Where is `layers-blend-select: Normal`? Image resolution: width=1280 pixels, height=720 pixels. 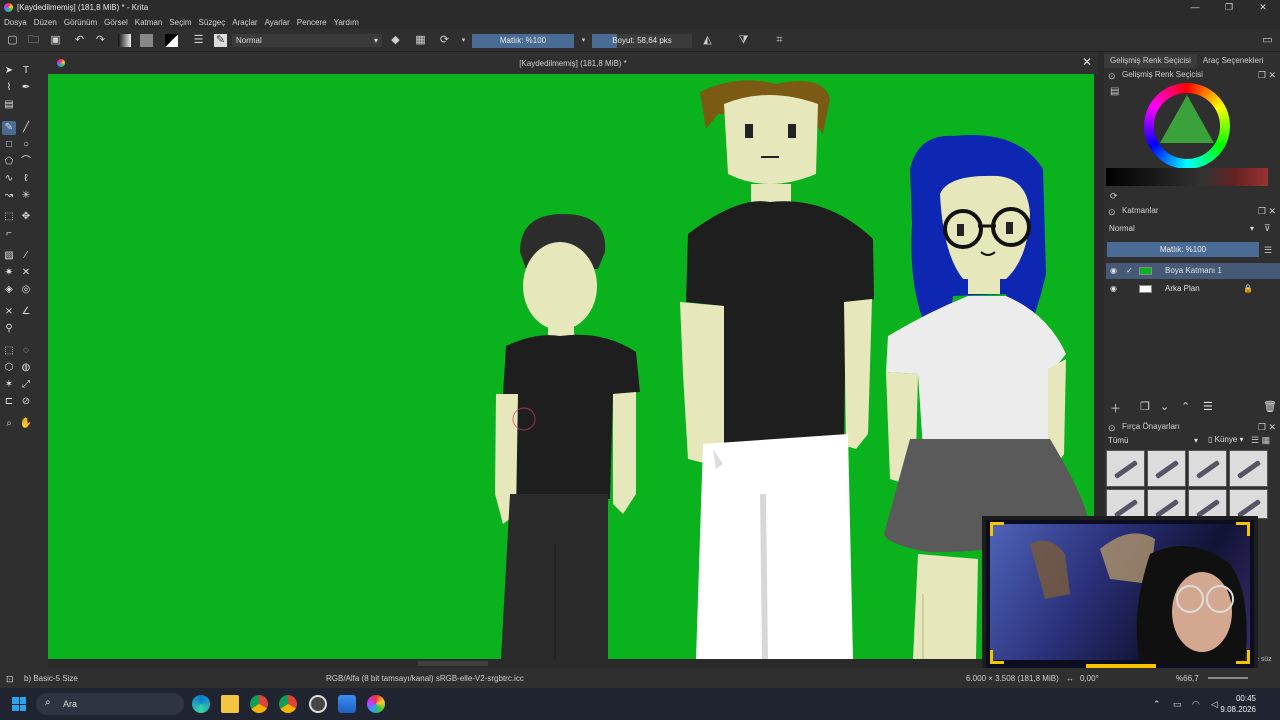
layers-blend-select: Normal is located at coordinates (1181, 229).